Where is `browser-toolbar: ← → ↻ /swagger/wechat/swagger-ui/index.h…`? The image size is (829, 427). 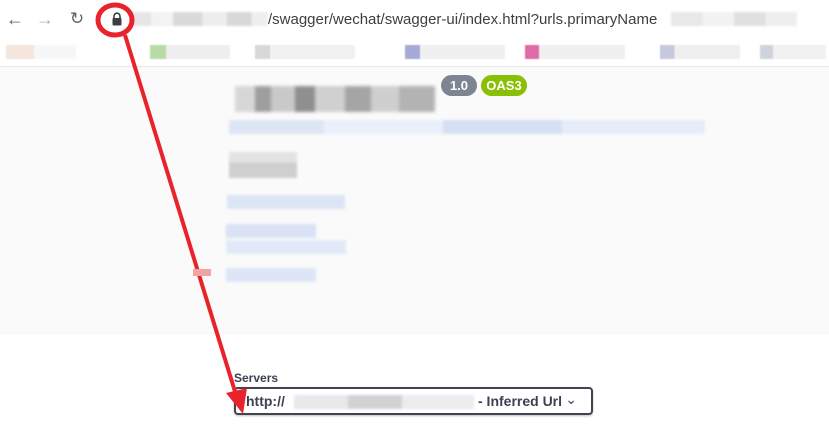 browser-toolbar: ← → ↻ /swagger/wechat/swagger-ui/index.h… is located at coordinates (414, 19).